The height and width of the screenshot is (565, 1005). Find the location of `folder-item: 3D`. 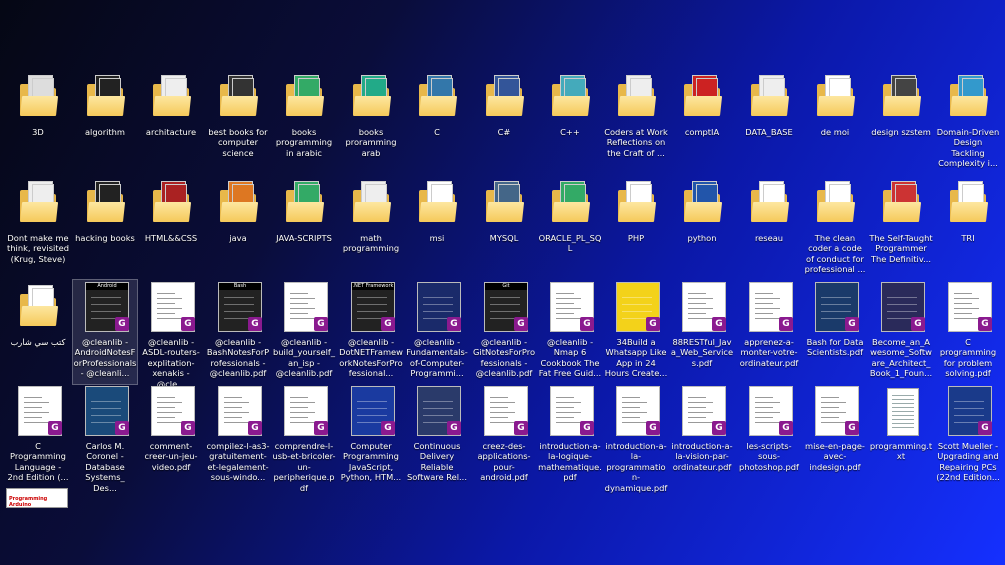

folder-item: 3D is located at coordinates (38, 122).